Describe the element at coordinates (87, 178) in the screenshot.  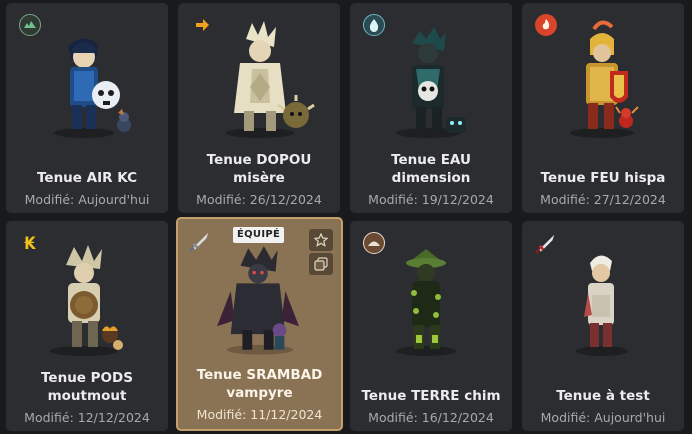
I see `outfit-name: Tenue AIR KC` at that location.